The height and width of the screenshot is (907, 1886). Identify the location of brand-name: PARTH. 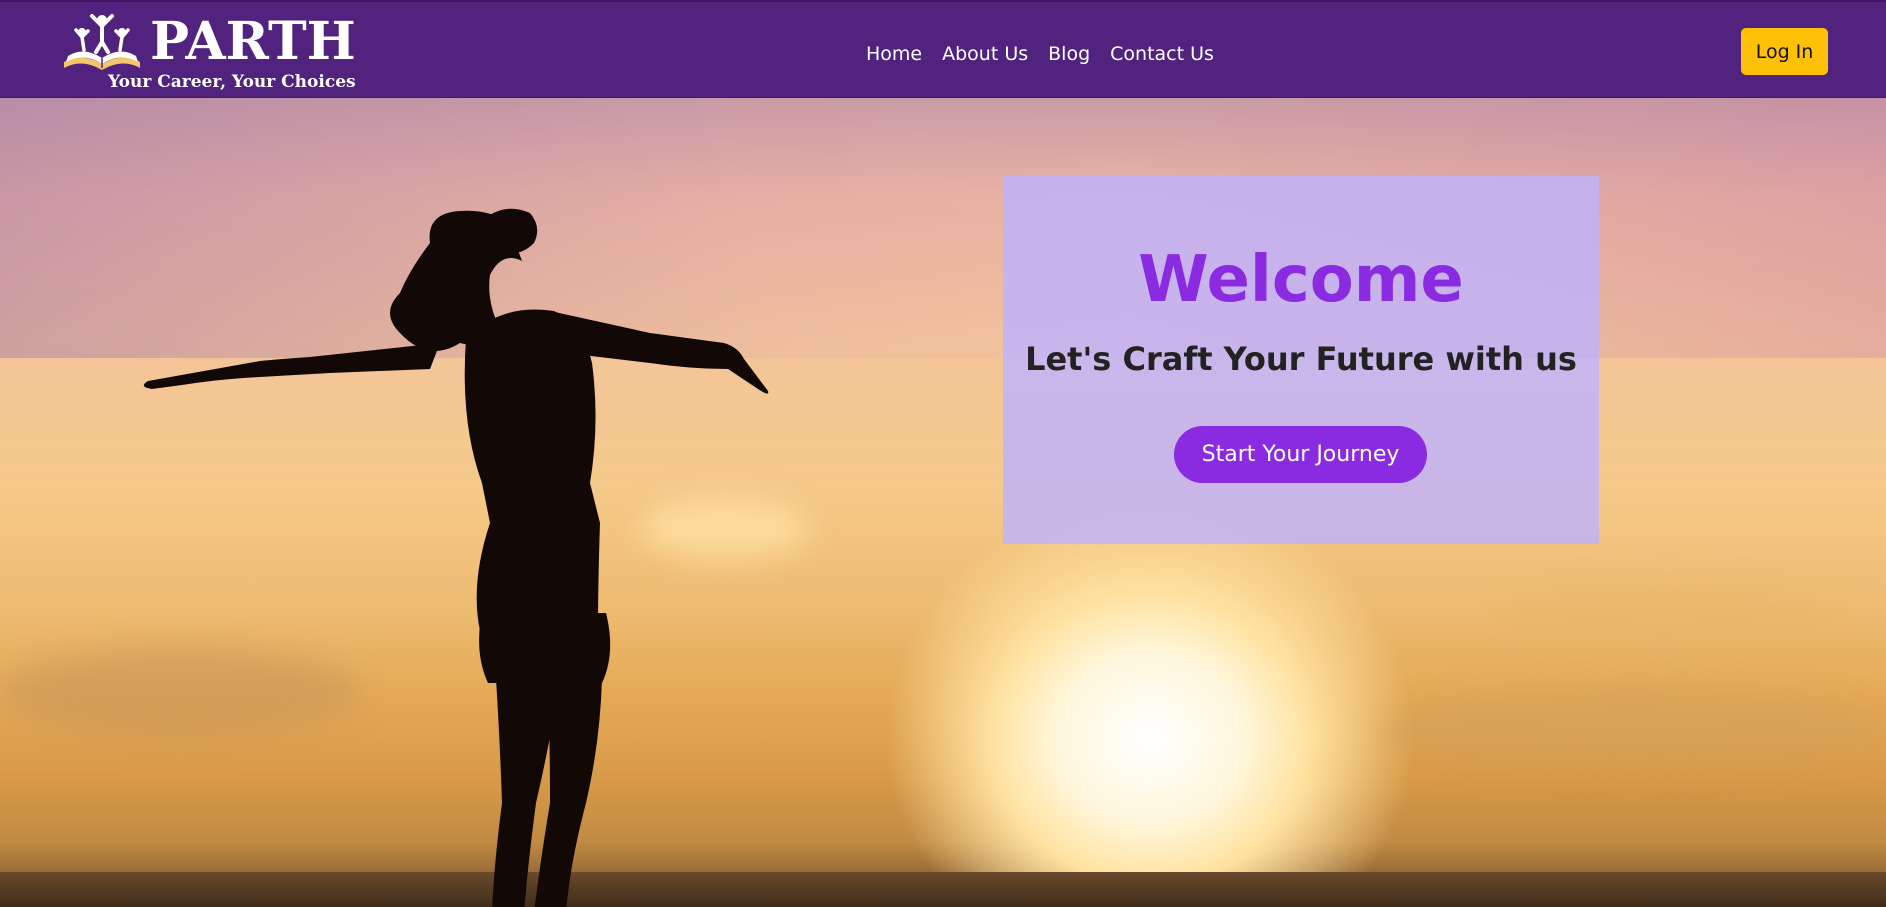
(253, 41).